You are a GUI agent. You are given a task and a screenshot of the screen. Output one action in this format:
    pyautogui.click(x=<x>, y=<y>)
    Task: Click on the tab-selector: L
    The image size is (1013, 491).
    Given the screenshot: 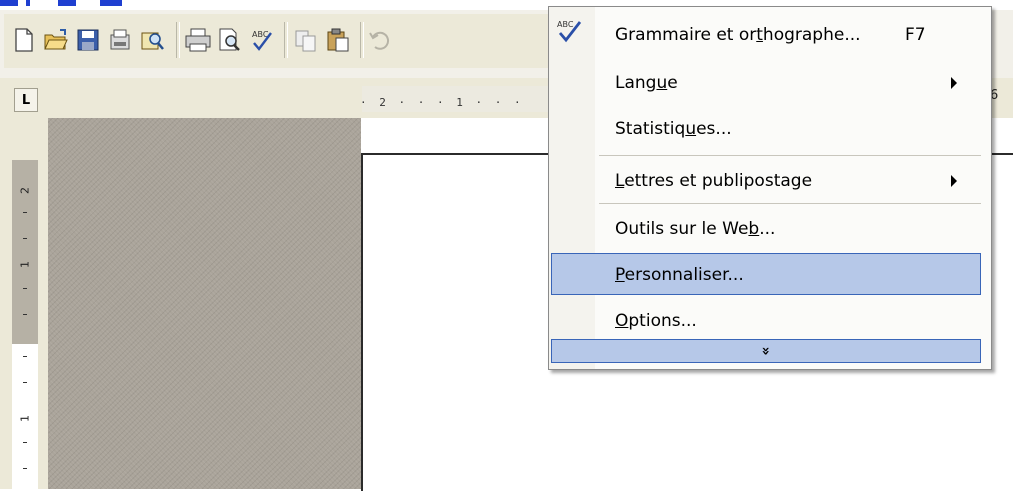 What is the action you would take?
    pyautogui.click(x=26, y=100)
    